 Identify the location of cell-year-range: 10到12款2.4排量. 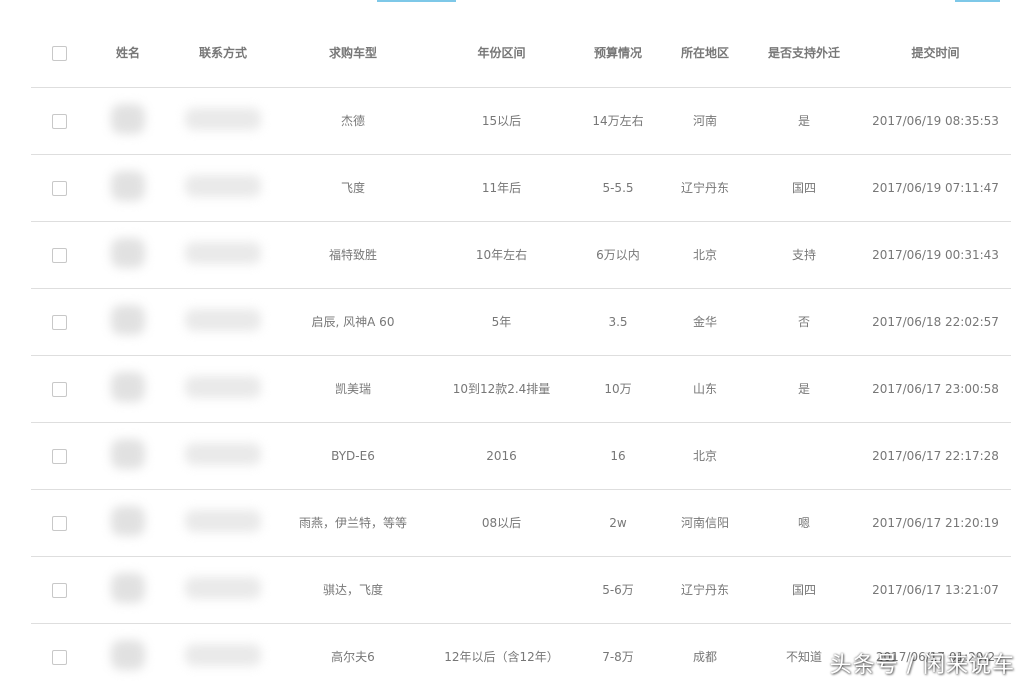
(501, 389).